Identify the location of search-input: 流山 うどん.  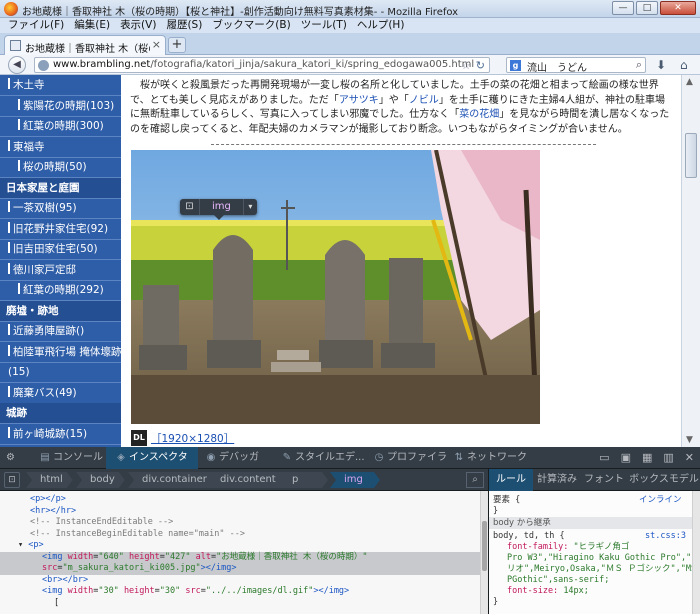
(557, 66).